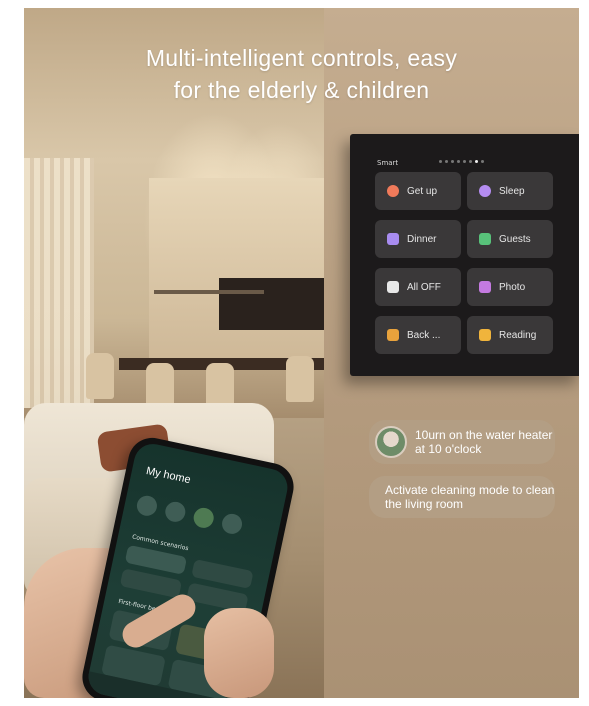 Image resolution: width=589 pixels, height=706 pixels. I want to click on tile-label: Photo, so click(512, 287).